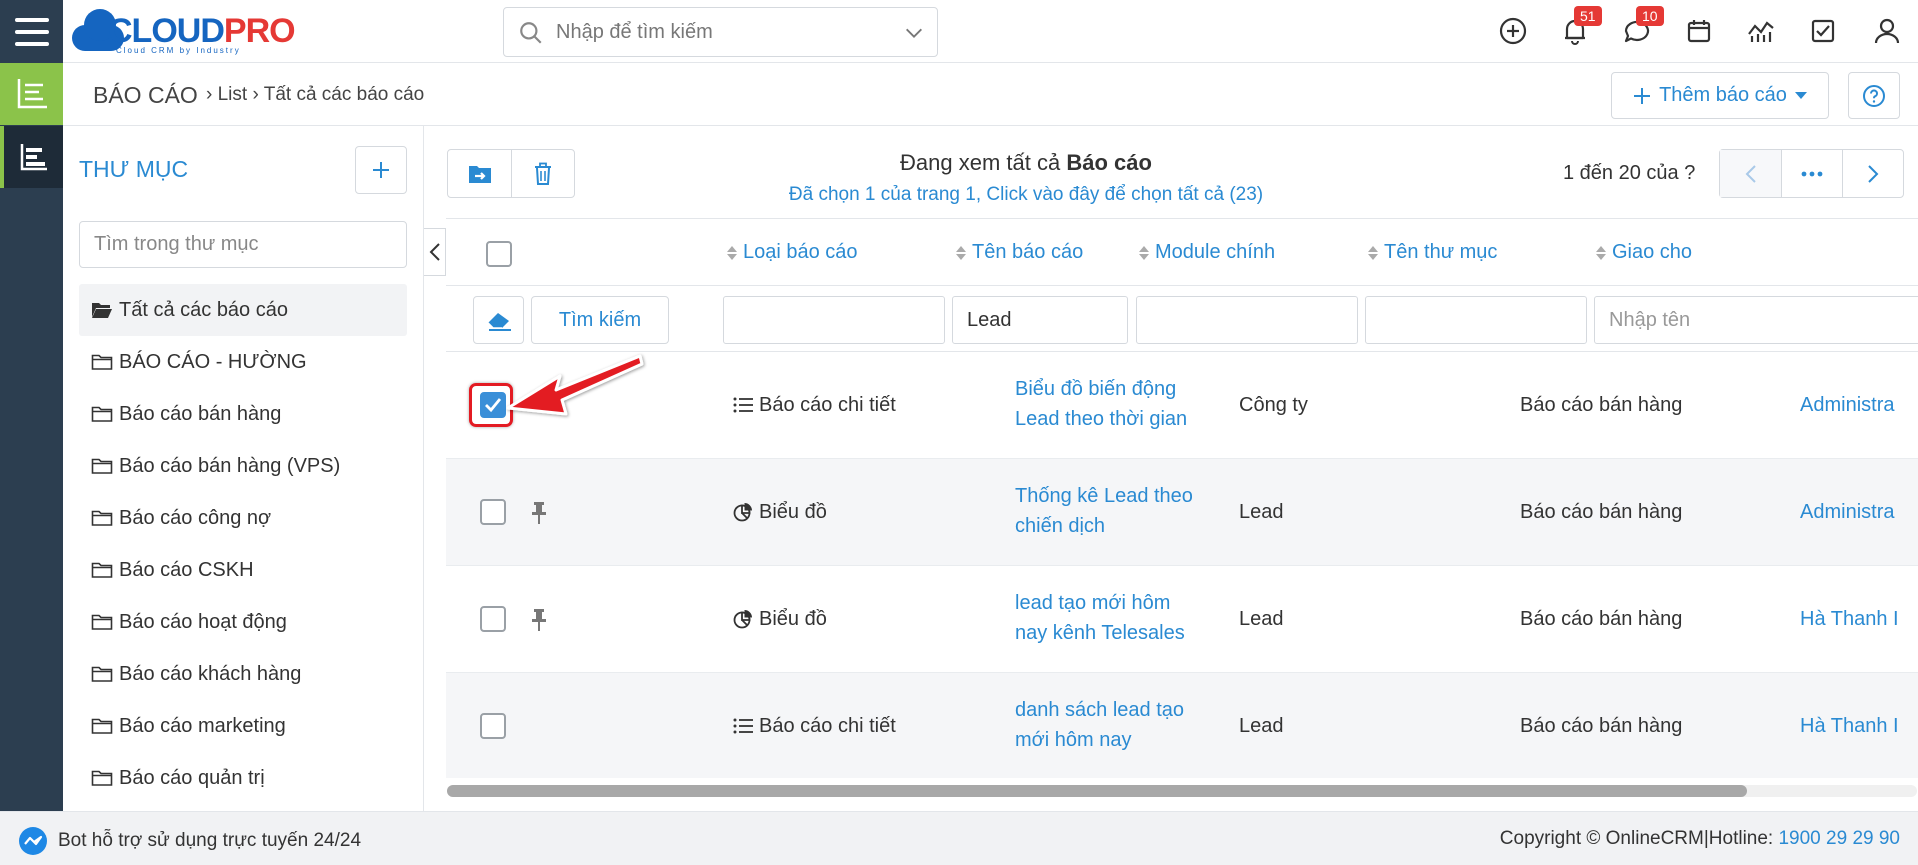 This screenshot has width=1918, height=865. What do you see at coordinates (914, 33) in the screenshot?
I see `chevron-down-icon` at bounding box center [914, 33].